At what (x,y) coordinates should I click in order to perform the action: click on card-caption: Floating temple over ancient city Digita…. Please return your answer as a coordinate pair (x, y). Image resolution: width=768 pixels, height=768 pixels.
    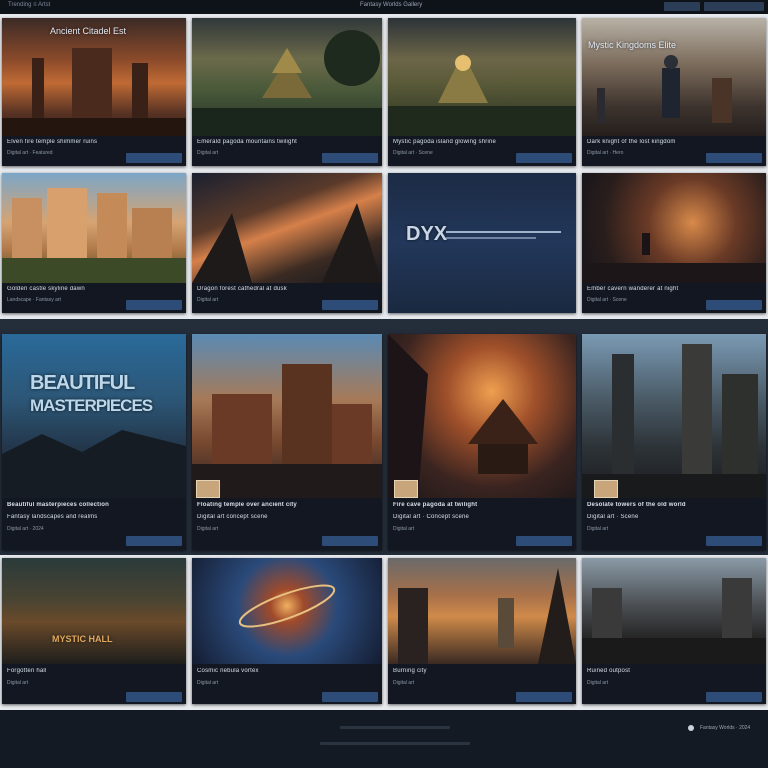
    Looking at the image, I should click on (287, 524).